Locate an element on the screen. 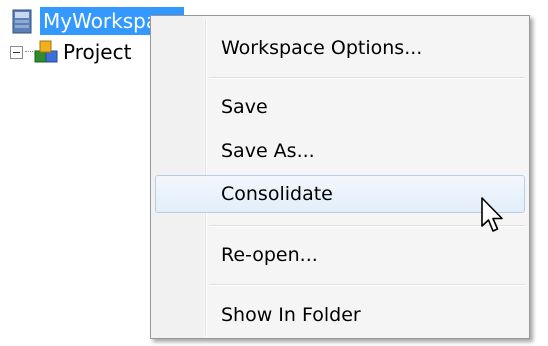  menu-item-consolidate: Consolidate is located at coordinates (340, 194).